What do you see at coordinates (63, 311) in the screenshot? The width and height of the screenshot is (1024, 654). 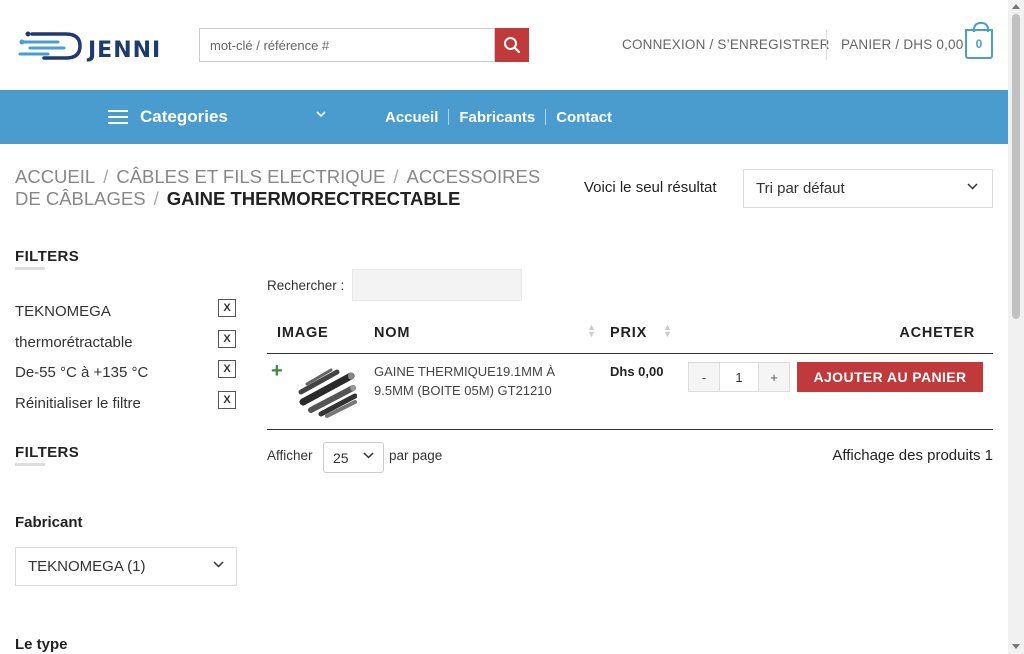 I see `active-filter-label: TEKNOMEGA` at bounding box center [63, 311].